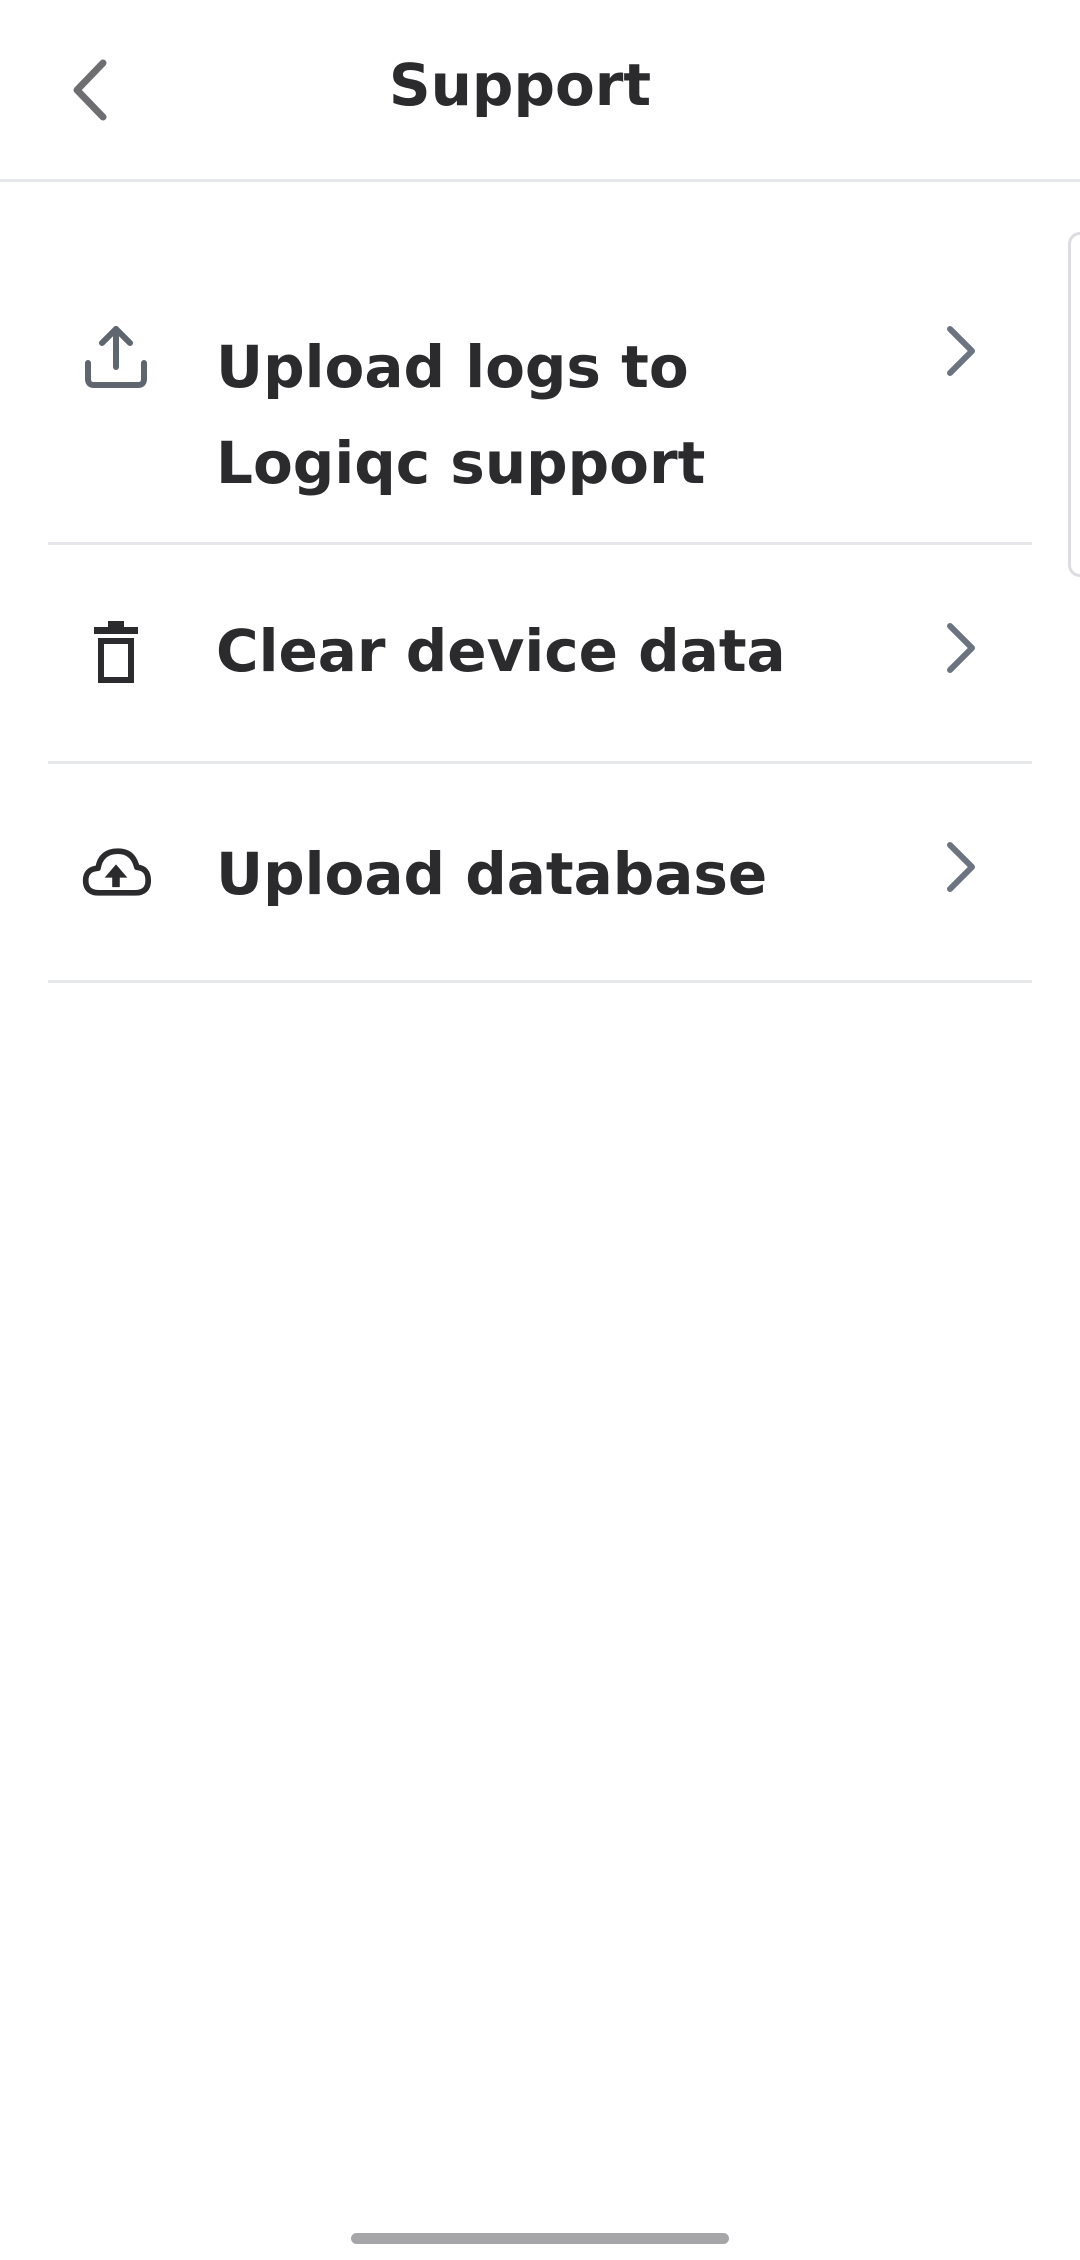 The height and width of the screenshot is (2260, 1080). I want to click on upload-database-item: Upload database, so click(540, 873).